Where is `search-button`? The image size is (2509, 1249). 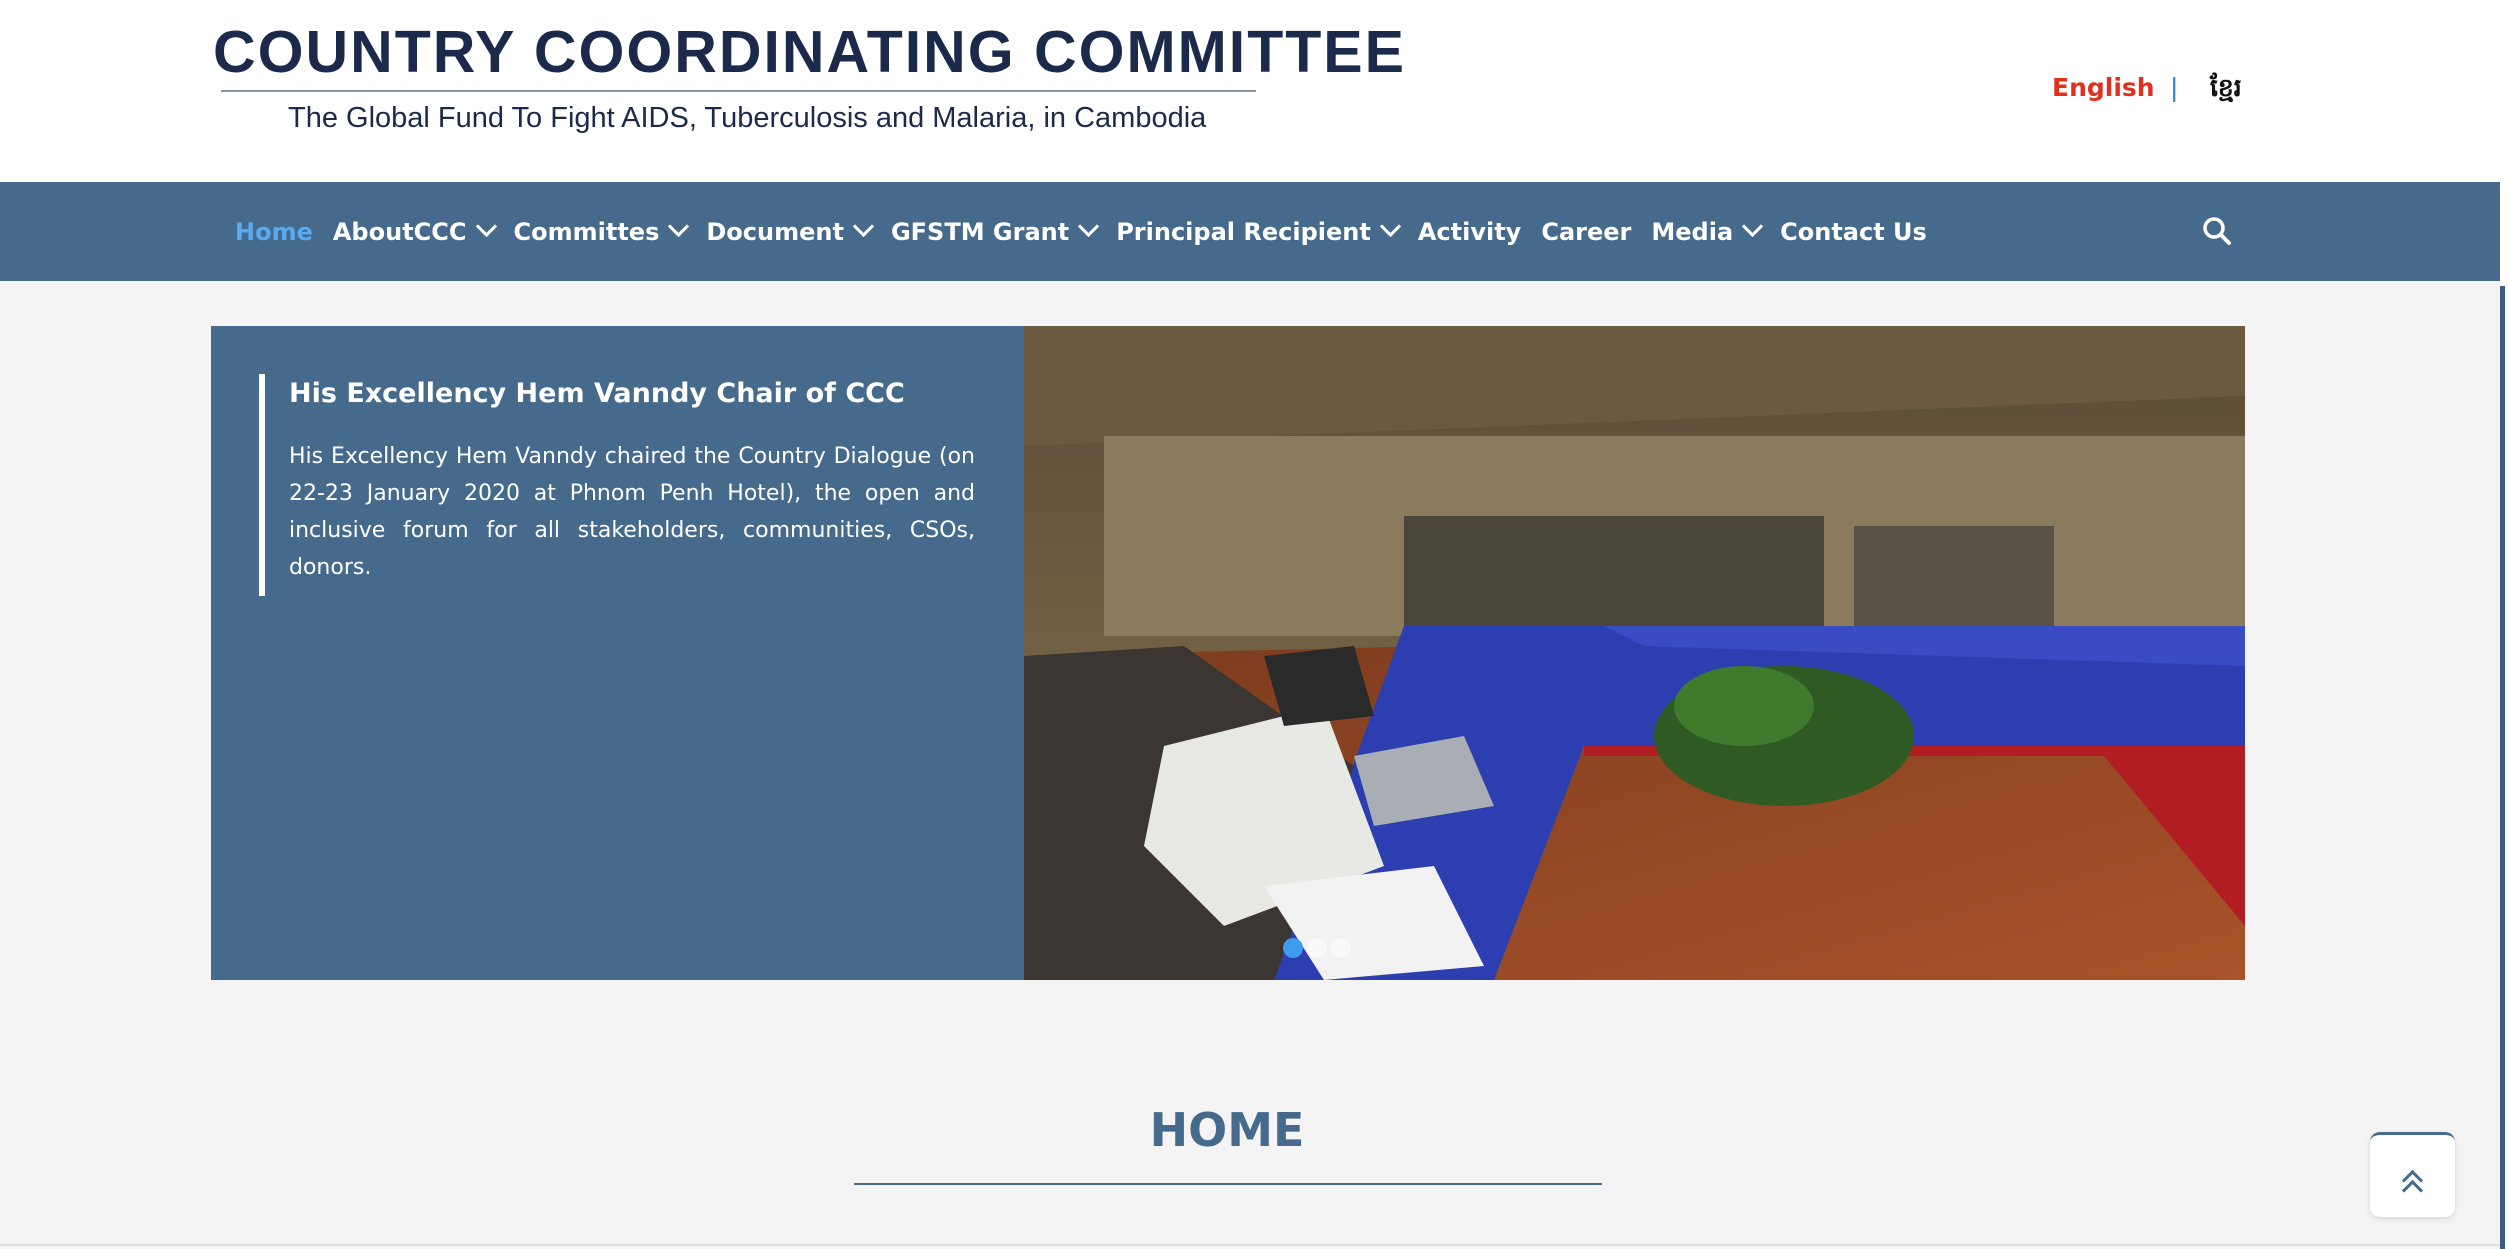
search-button is located at coordinates (2217, 231).